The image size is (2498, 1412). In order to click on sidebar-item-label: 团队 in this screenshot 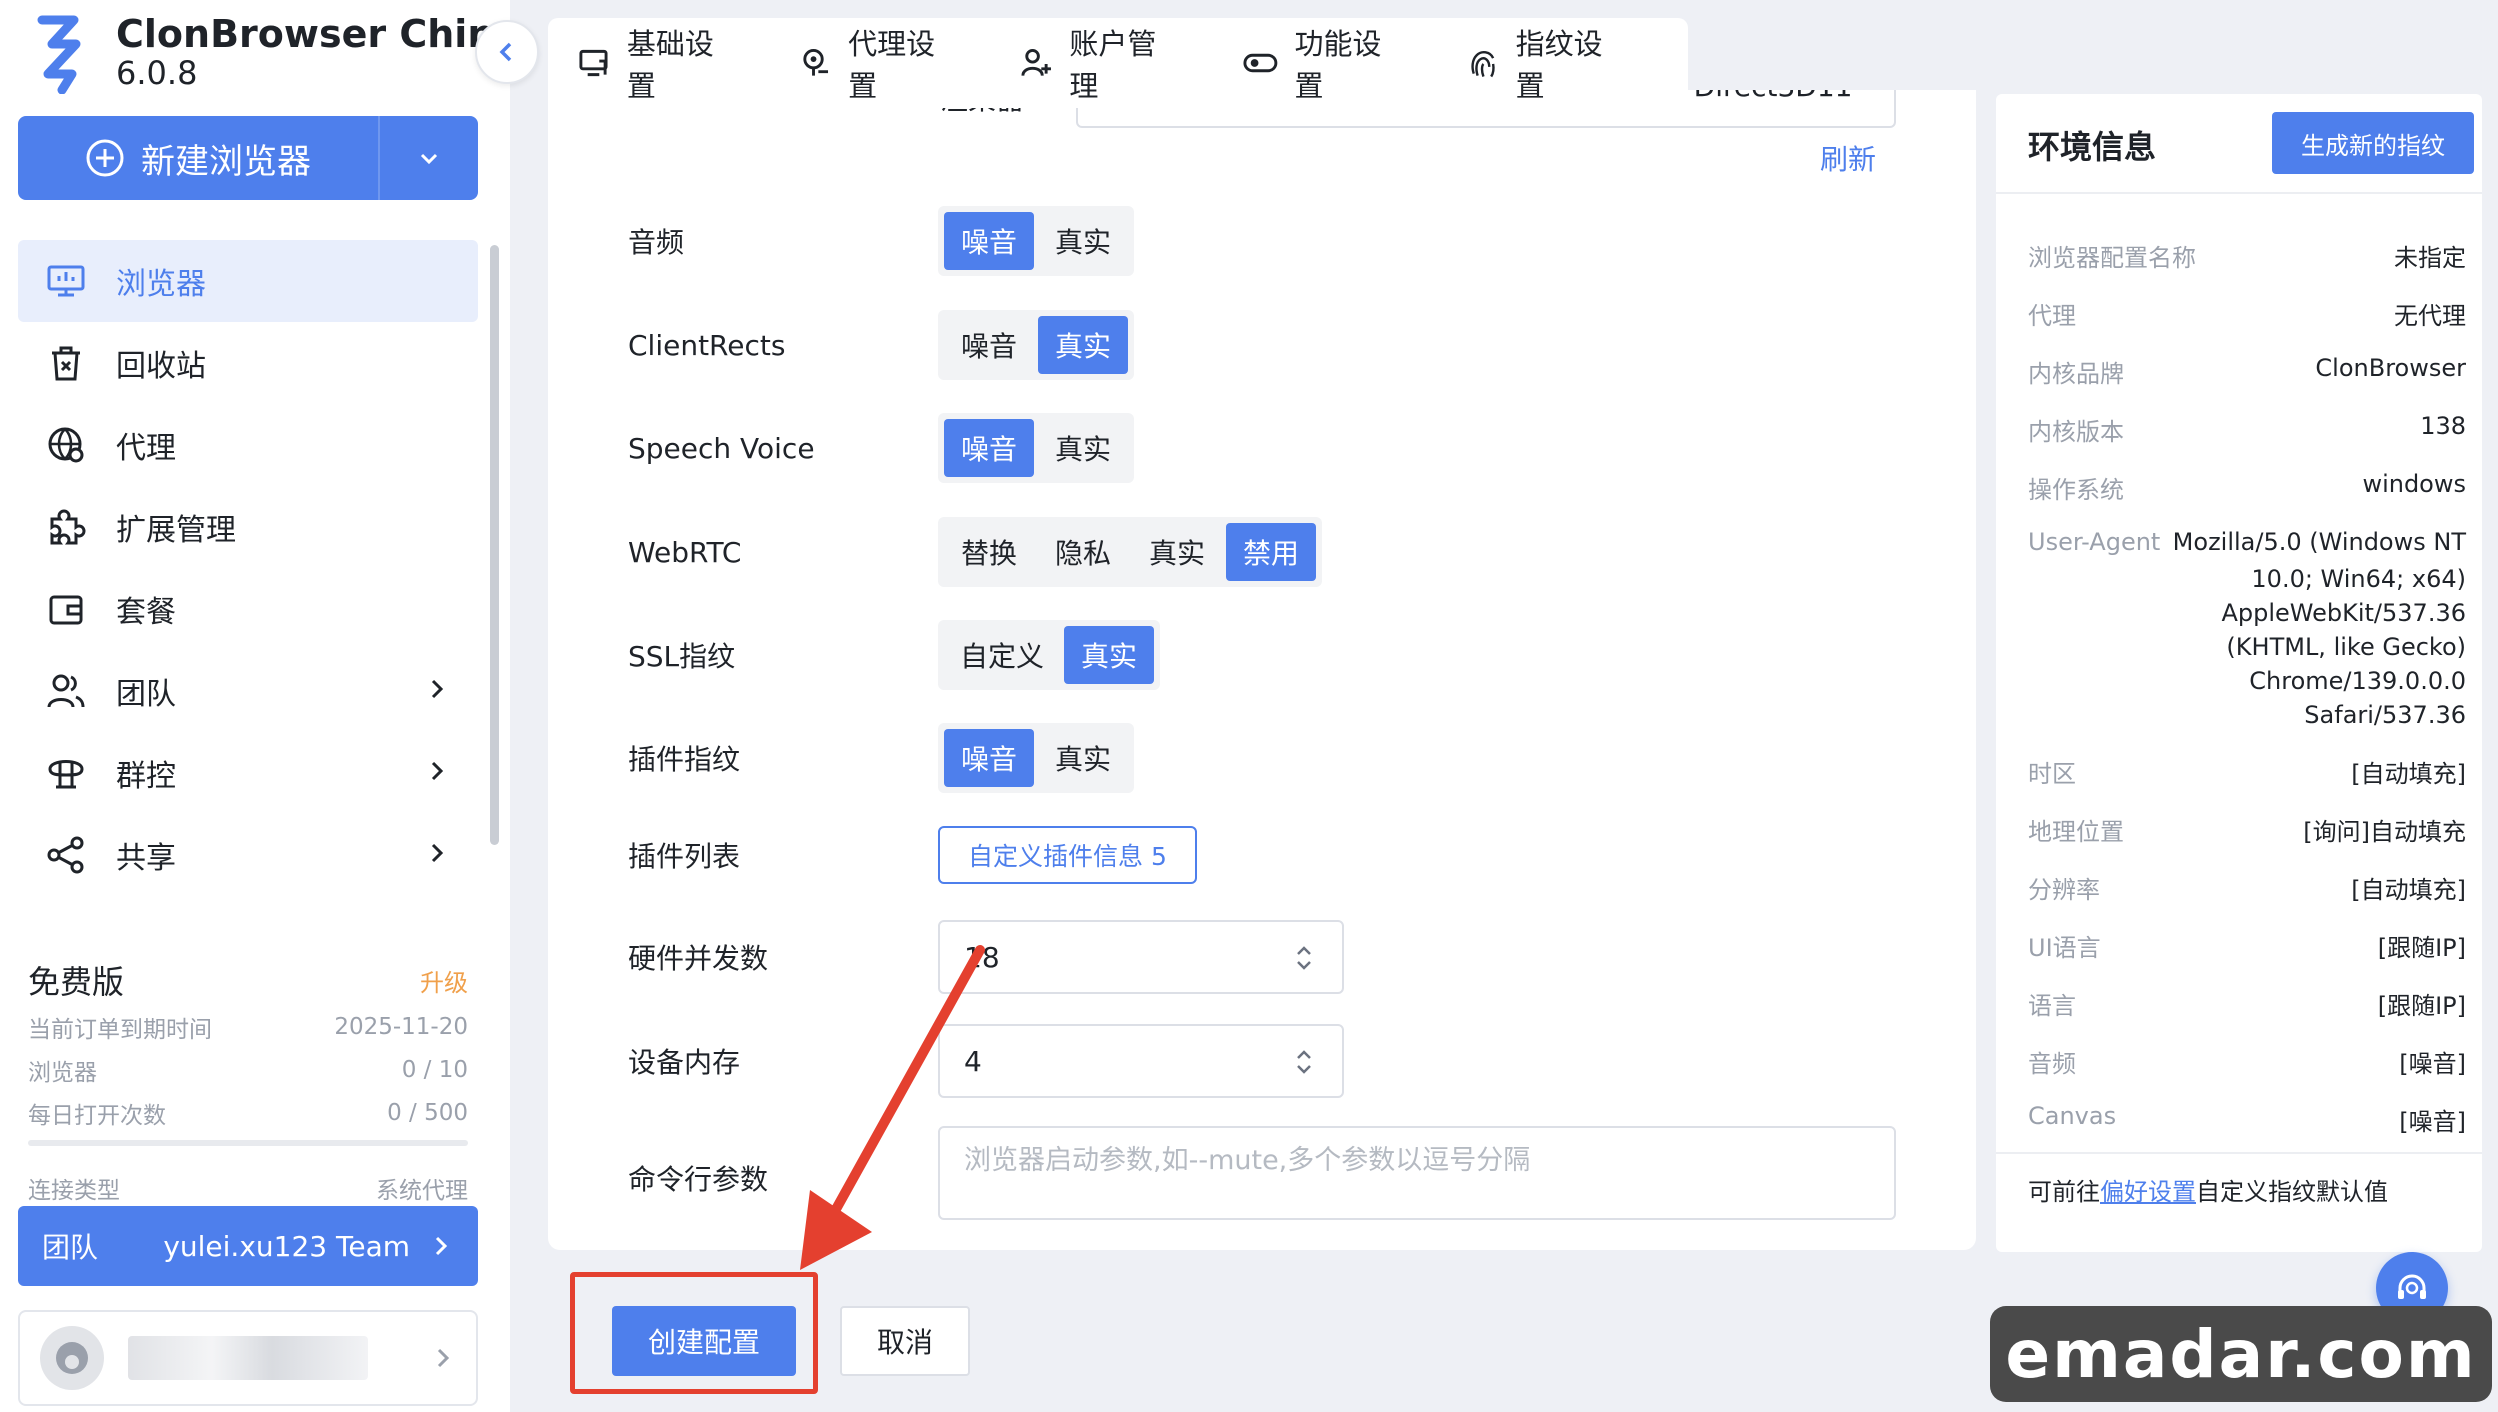, I will do `click(146, 694)`.